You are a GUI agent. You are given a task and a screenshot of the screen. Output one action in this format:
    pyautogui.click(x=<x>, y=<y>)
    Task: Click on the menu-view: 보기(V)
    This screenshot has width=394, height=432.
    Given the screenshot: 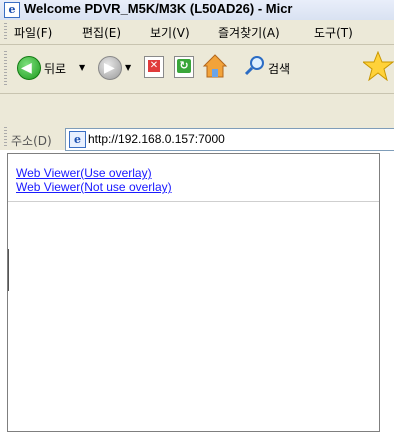 What is the action you would take?
    pyautogui.click(x=170, y=32)
    